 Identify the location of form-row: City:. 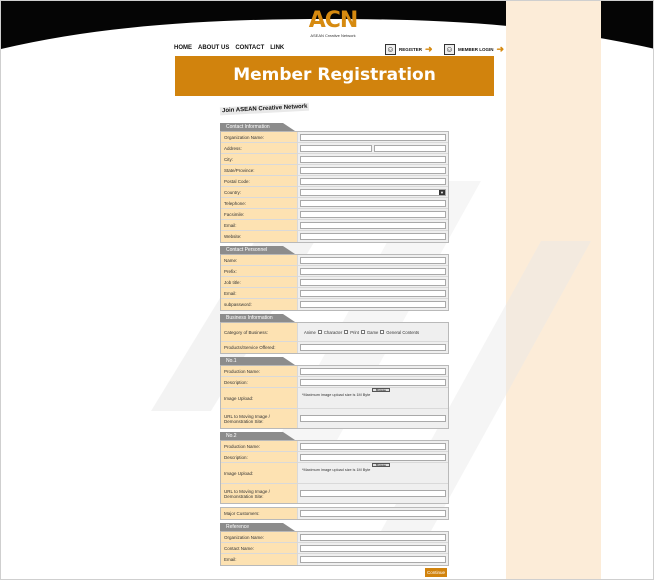
(334, 159).